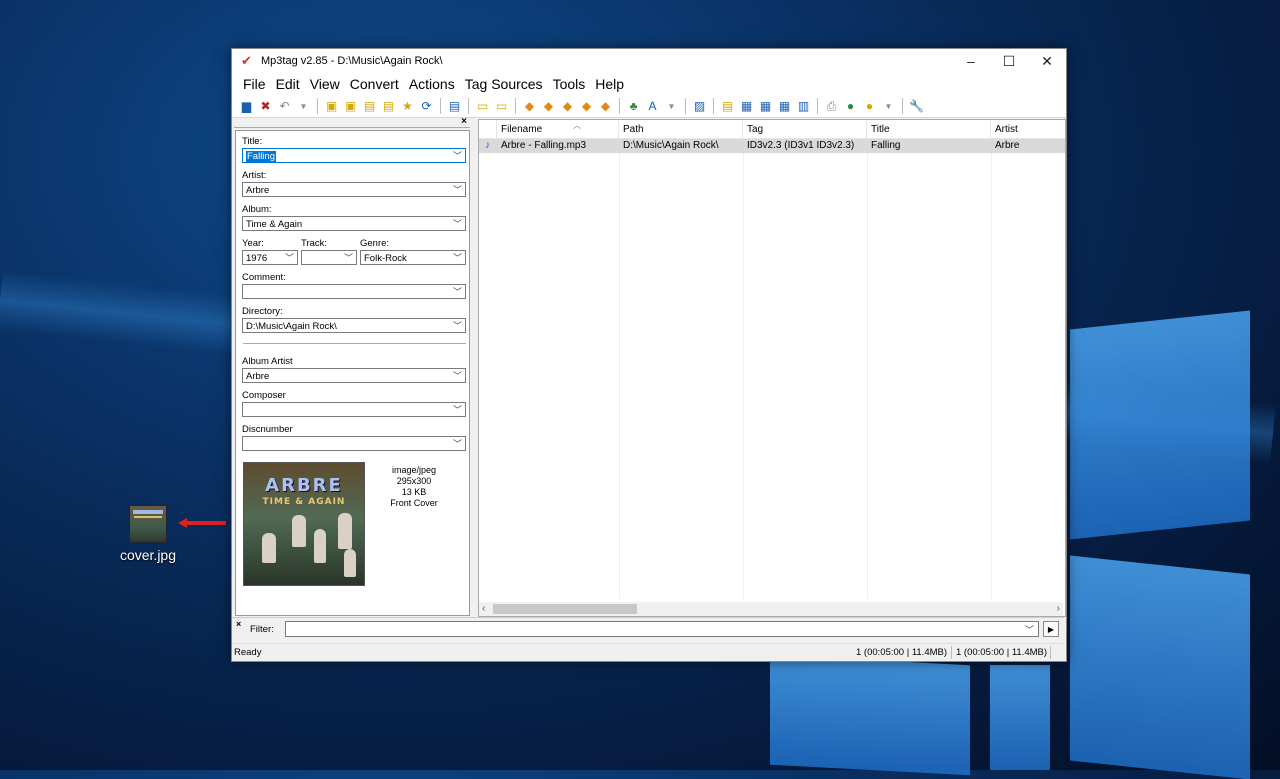 The height and width of the screenshot is (779, 1280). I want to click on scrollbar-thumb, so click(565, 609).